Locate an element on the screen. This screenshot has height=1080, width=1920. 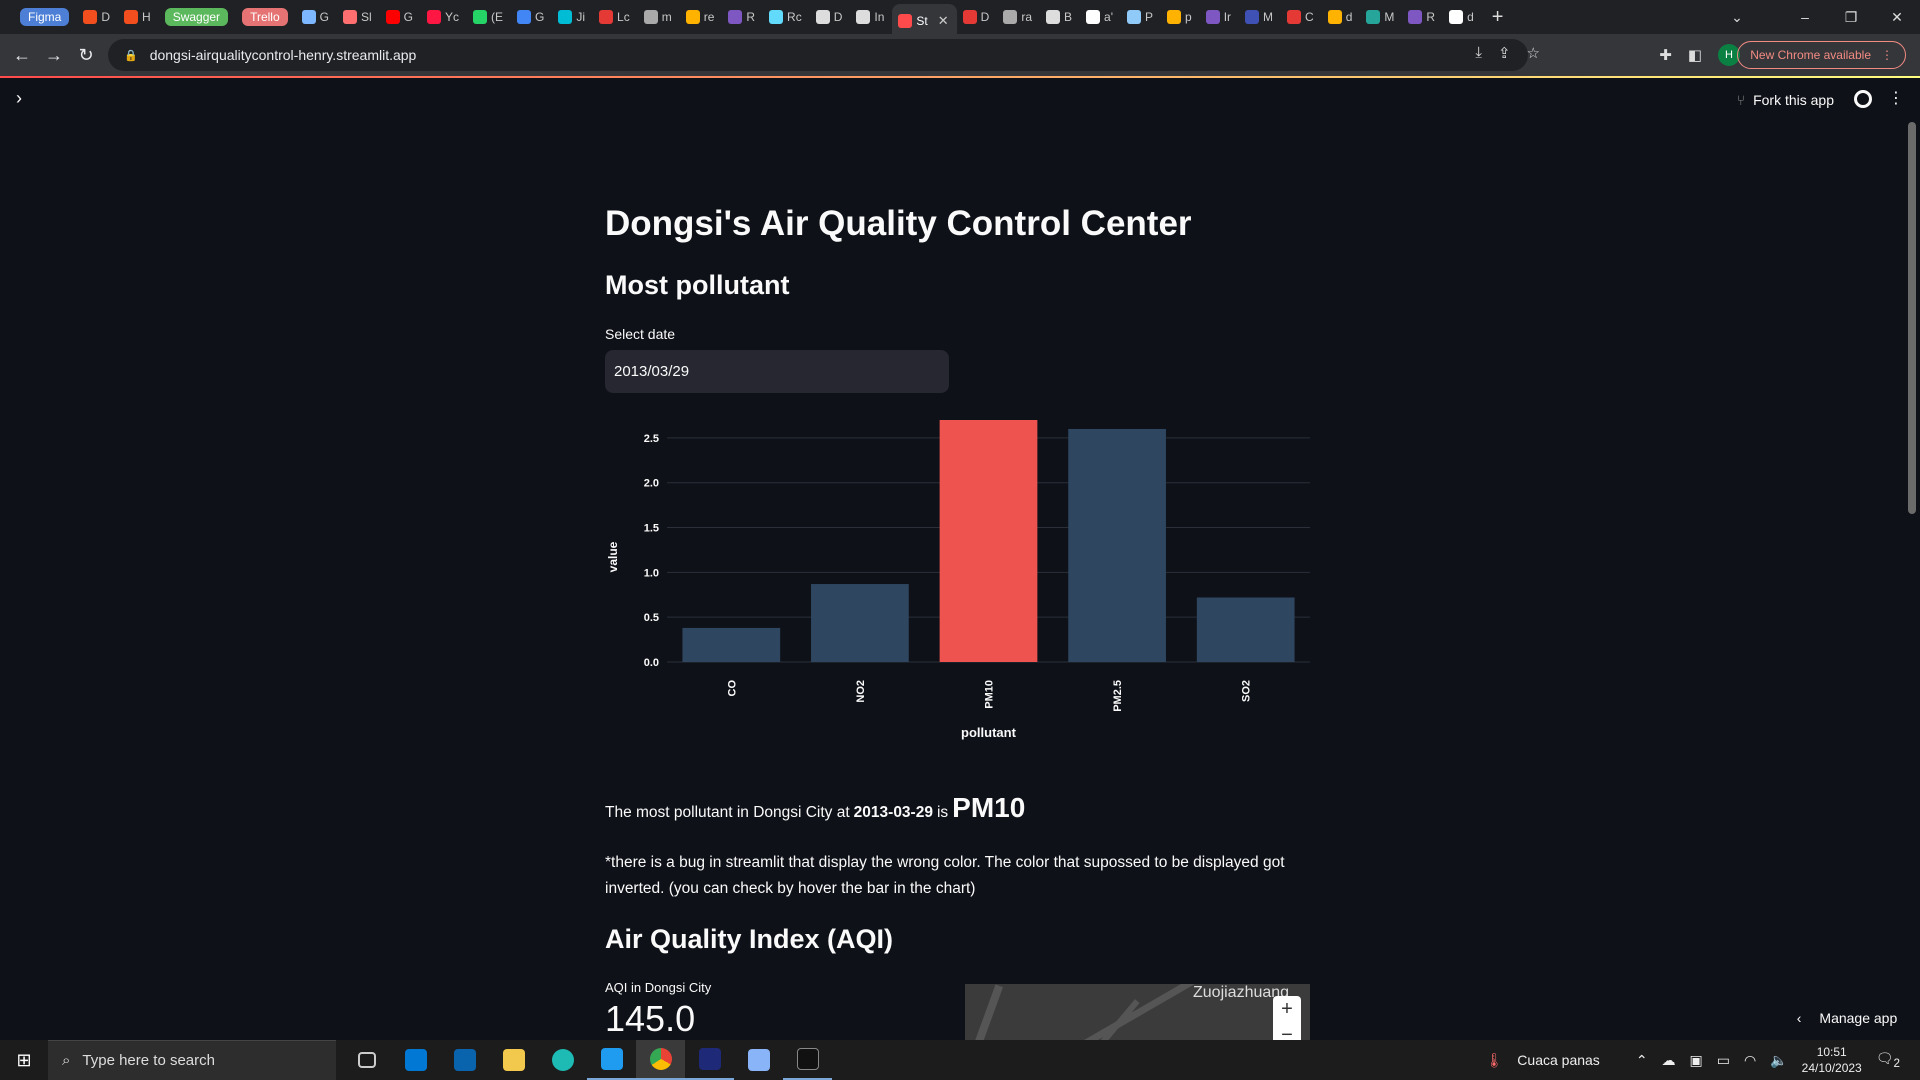
browser-tab: Ir is located at coordinates (1219, 17).